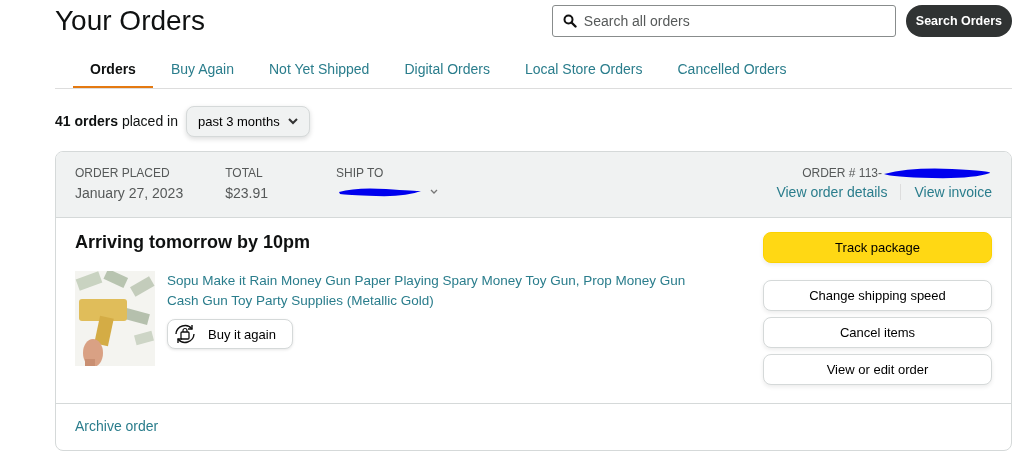 The image size is (1024, 470). I want to click on tab: Digital Orders, so click(447, 70).